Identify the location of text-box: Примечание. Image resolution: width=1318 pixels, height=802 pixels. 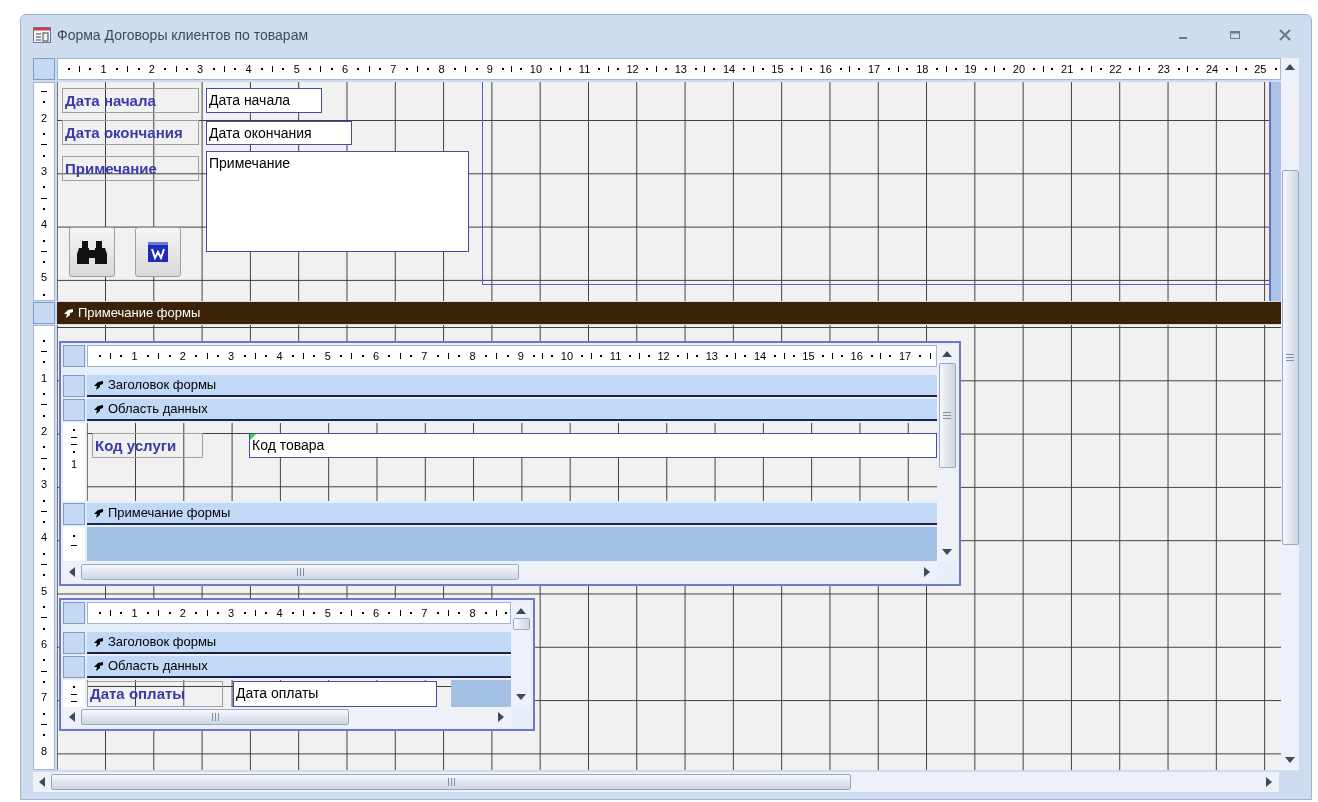
(337, 201).